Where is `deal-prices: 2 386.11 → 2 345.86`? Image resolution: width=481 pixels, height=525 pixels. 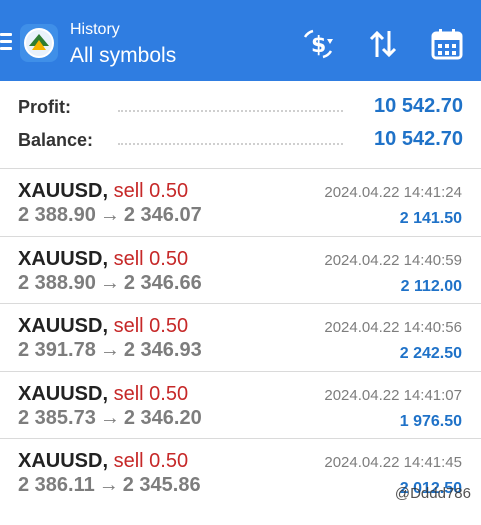
deal-prices: 2 386.11 → 2 345.86 is located at coordinates (109, 485).